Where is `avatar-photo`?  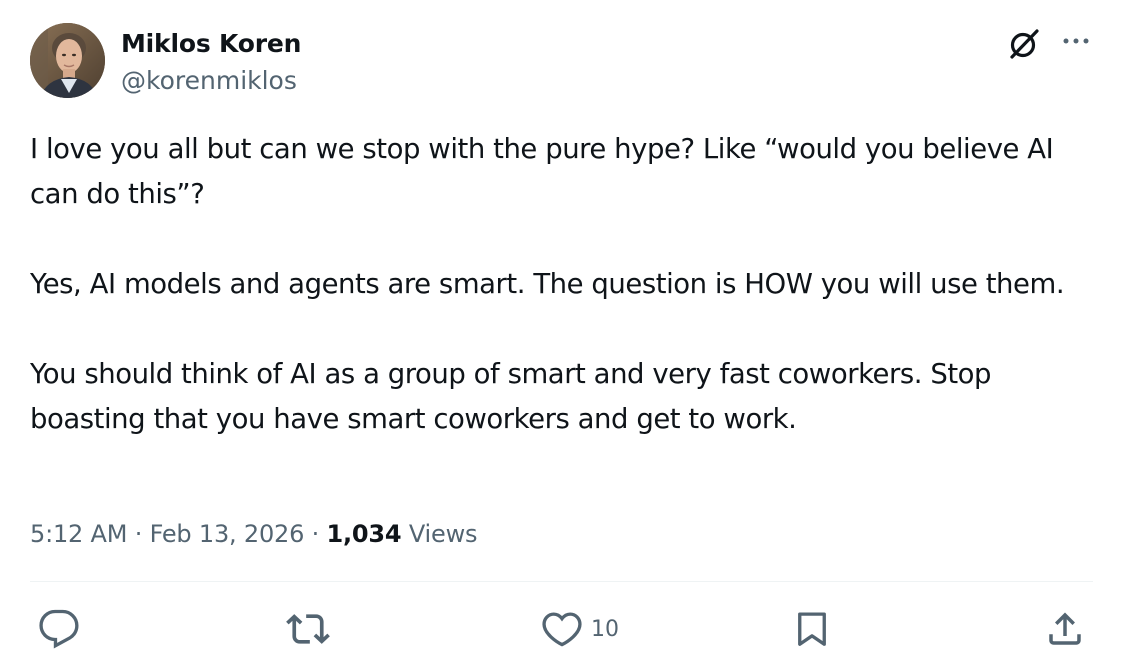
avatar-photo is located at coordinates (67, 60).